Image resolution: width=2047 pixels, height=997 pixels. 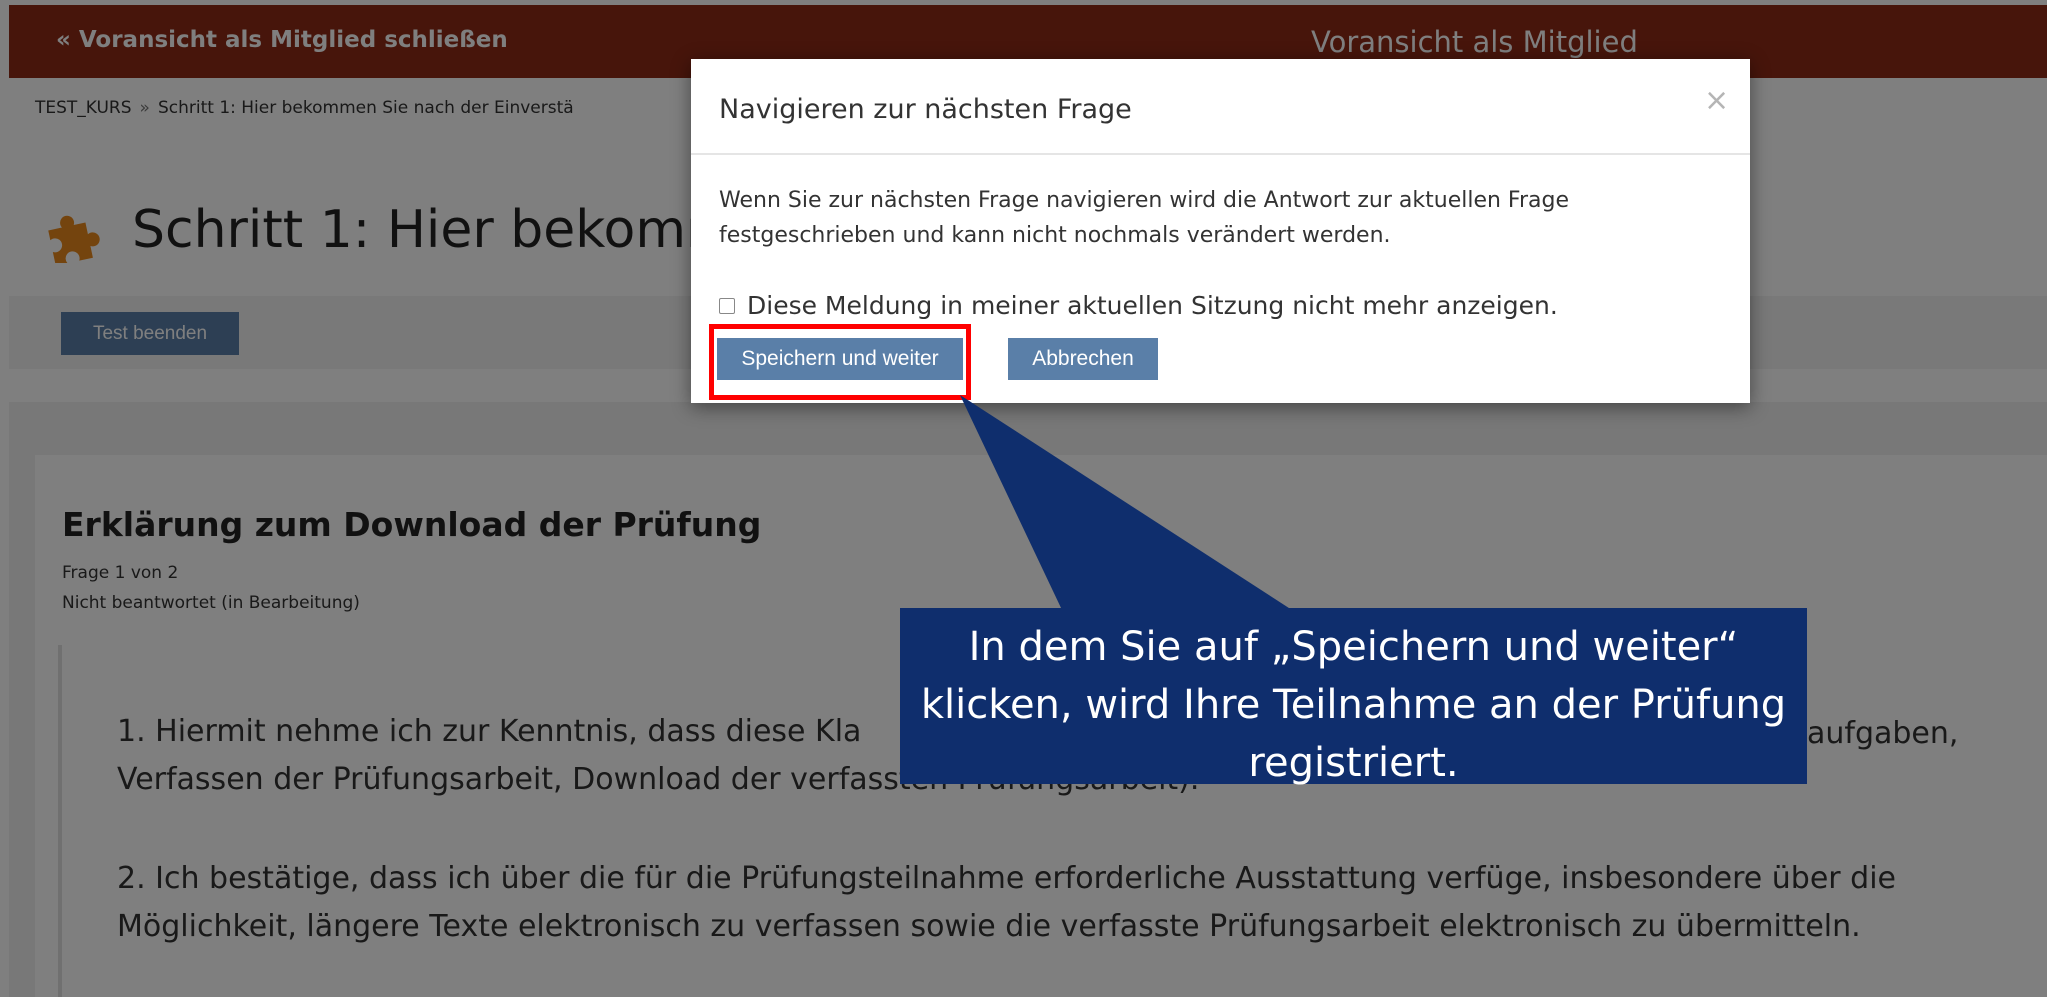 I want to click on dialog-title: Navigieren zur nächsten Frage, so click(x=925, y=109).